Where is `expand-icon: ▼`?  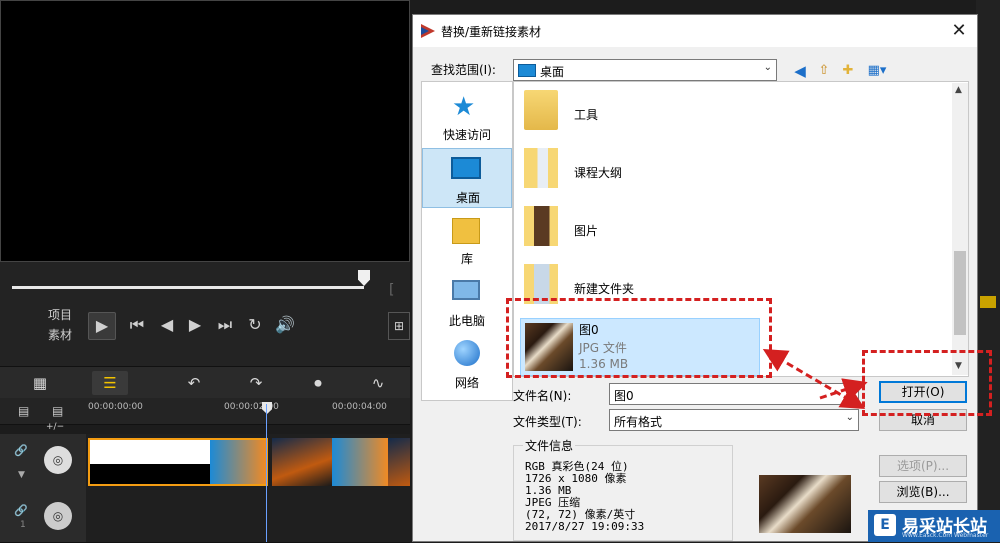 expand-icon: ▼ is located at coordinates (21, 475).